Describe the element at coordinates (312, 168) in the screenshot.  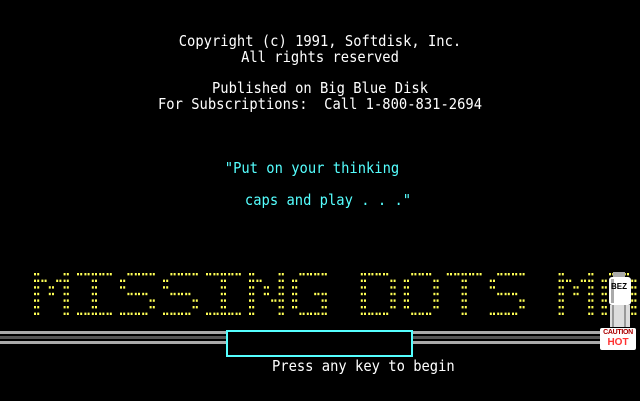
I see `tagline-line-1: "Put on your thinking` at that location.